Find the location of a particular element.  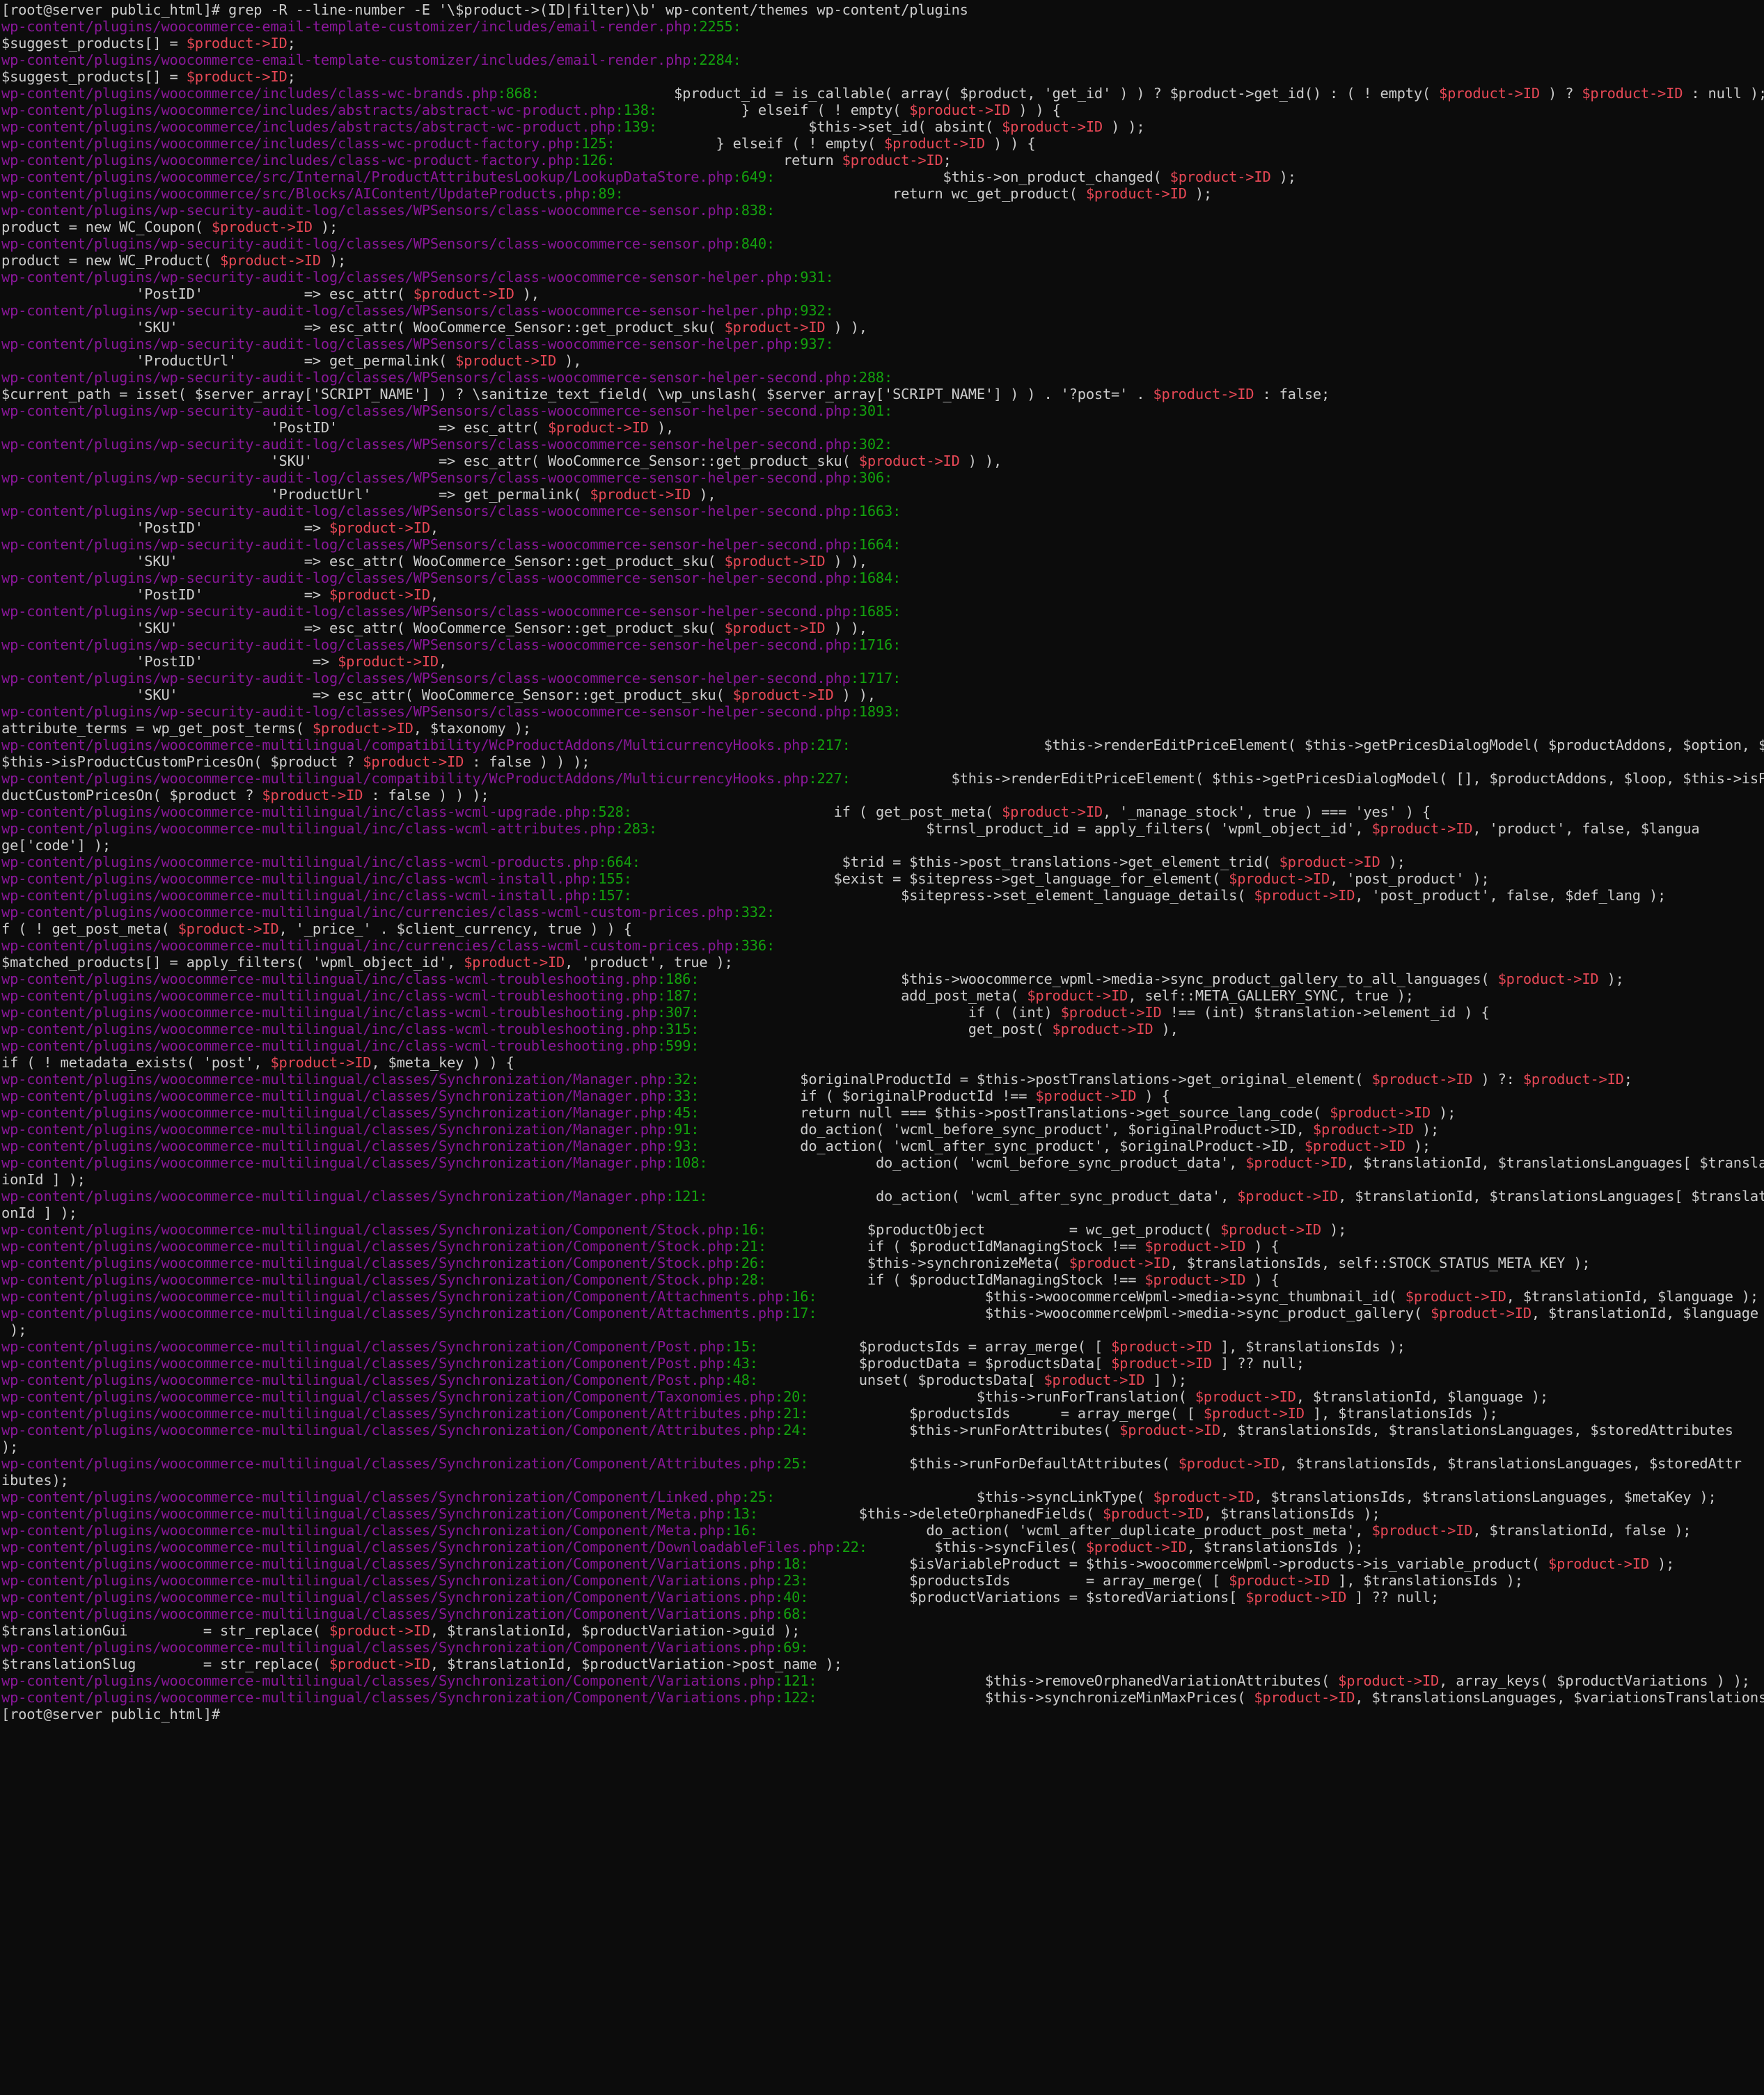

code-text: , 'post_product', false, $def_lang ); is located at coordinates (1511, 896).